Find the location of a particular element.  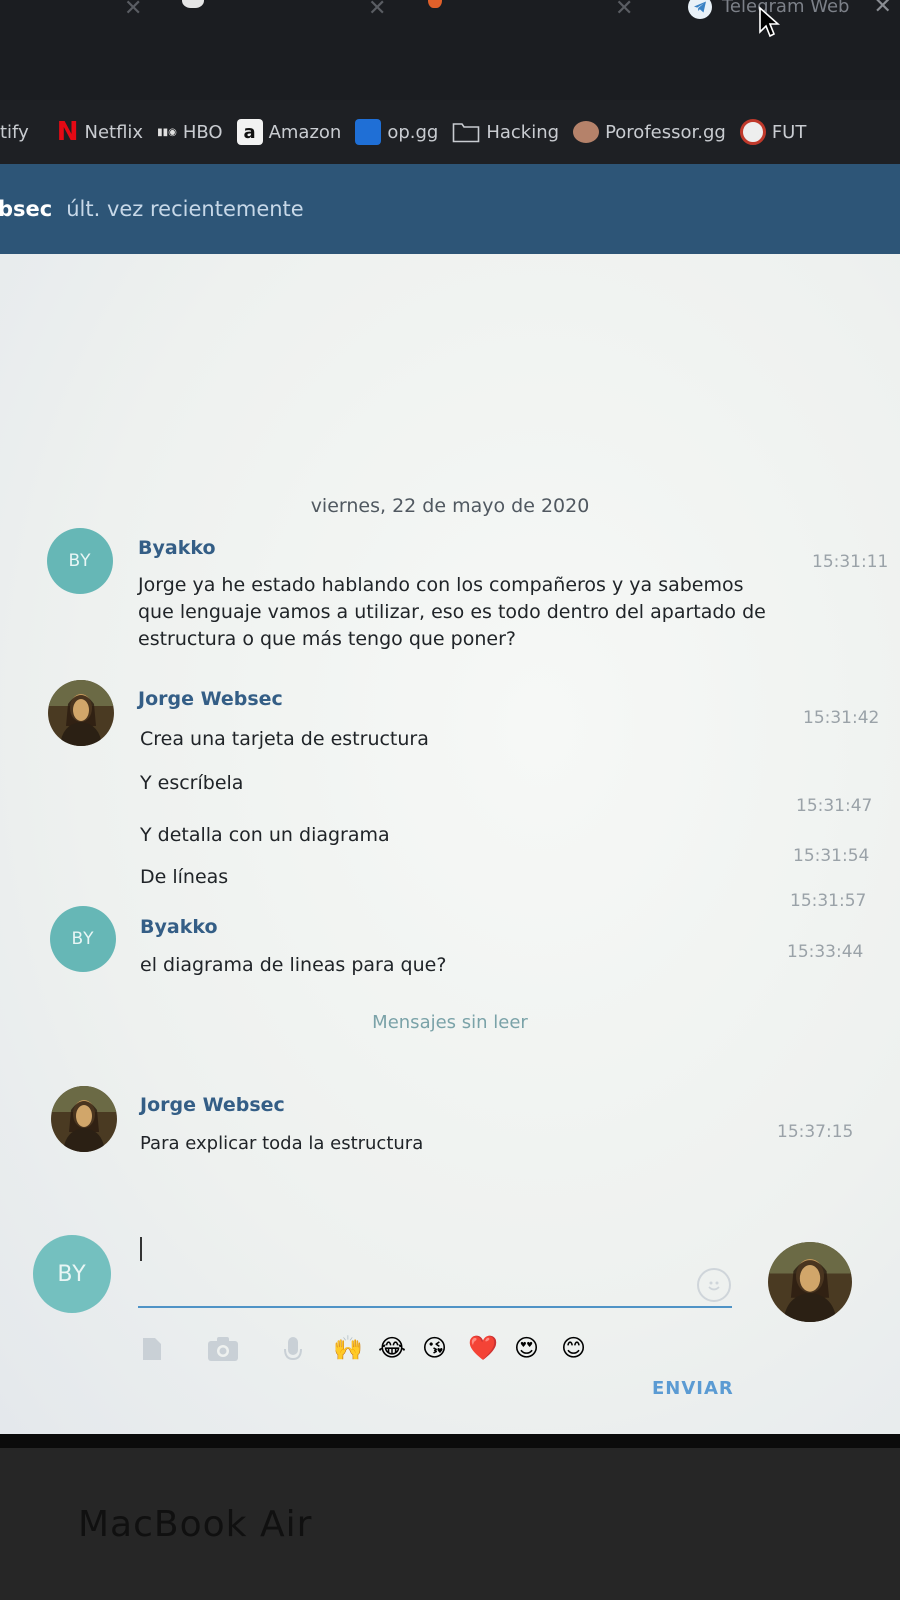

message-text: Para explicar toda la estructura is located at coordinates (282, 1143).